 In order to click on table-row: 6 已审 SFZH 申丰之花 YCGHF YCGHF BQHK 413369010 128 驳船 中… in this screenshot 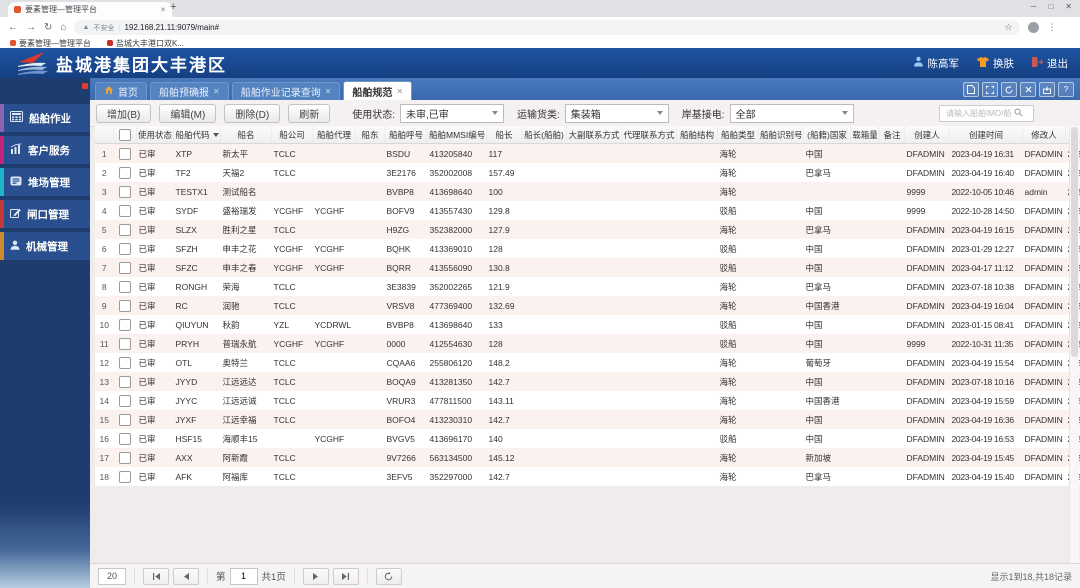, I will do `click(587, 248)`.